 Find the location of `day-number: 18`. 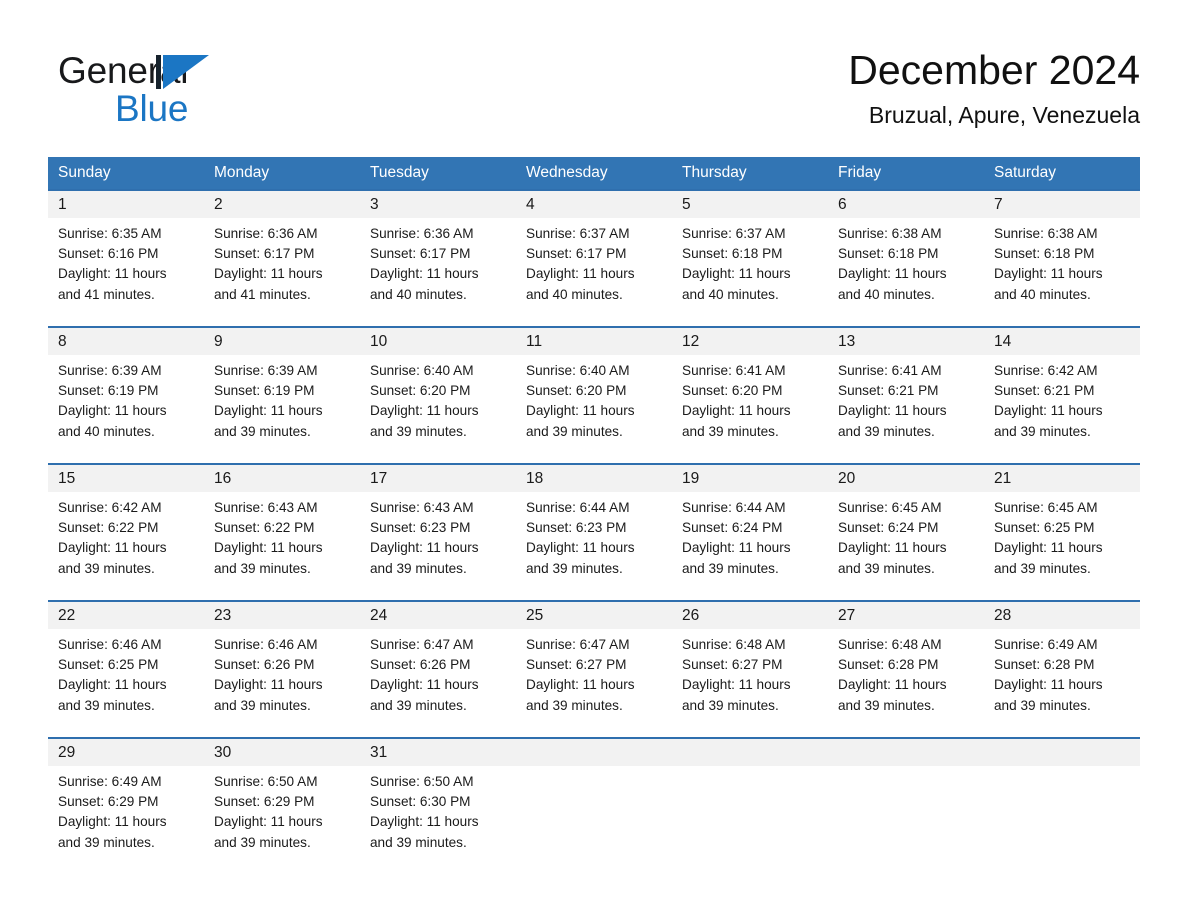

day-number: 18 is located at coordinates (594, 478).